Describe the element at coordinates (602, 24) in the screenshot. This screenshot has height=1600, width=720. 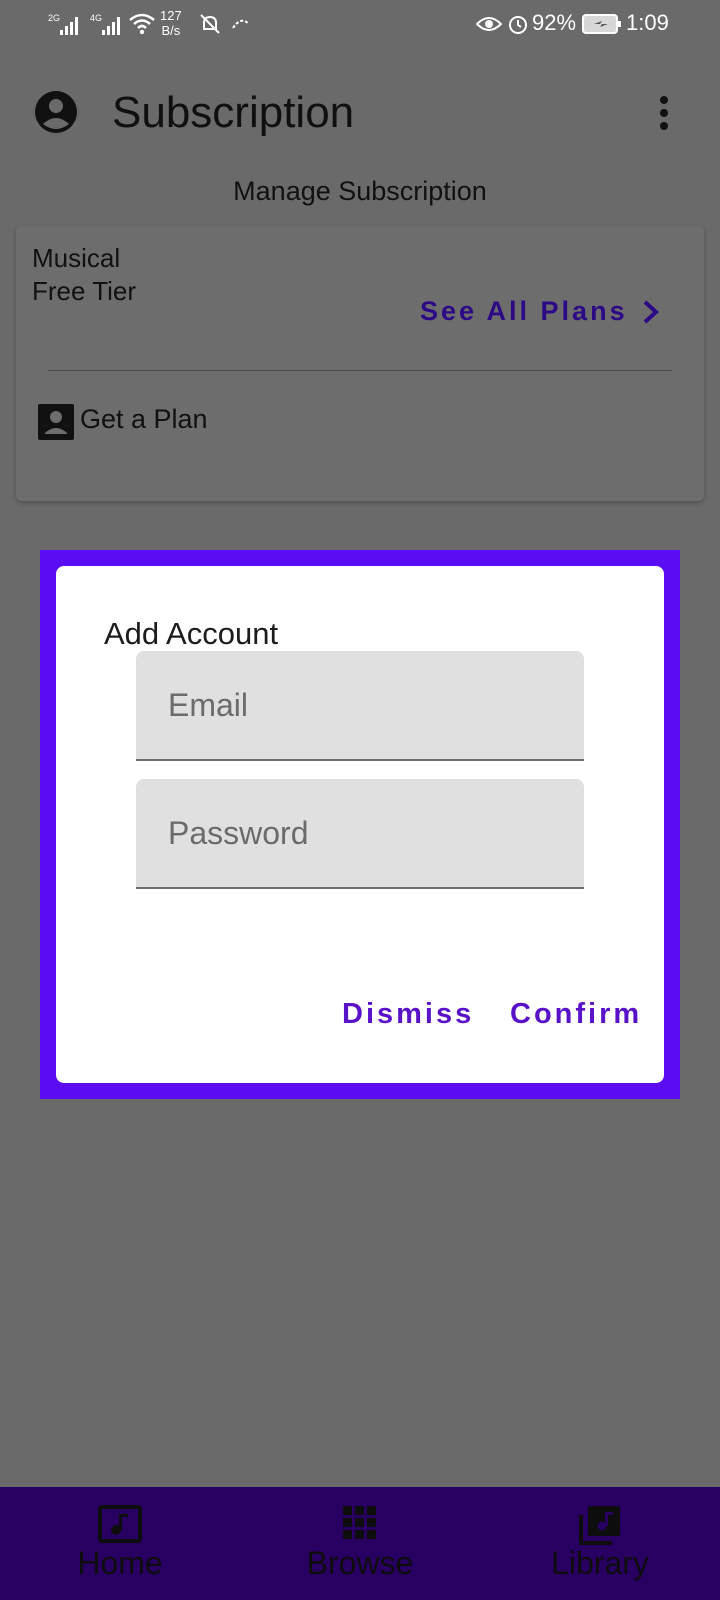
I see `battery-icon` at that location.